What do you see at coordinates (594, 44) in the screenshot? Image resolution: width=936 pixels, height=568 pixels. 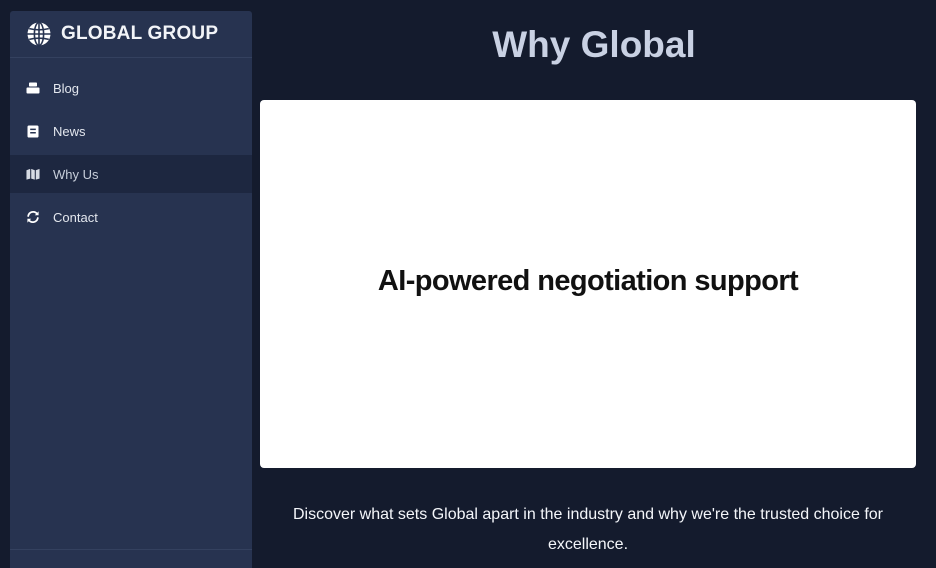 I see `page-title: Why Global` at bounding box center [594, 44].